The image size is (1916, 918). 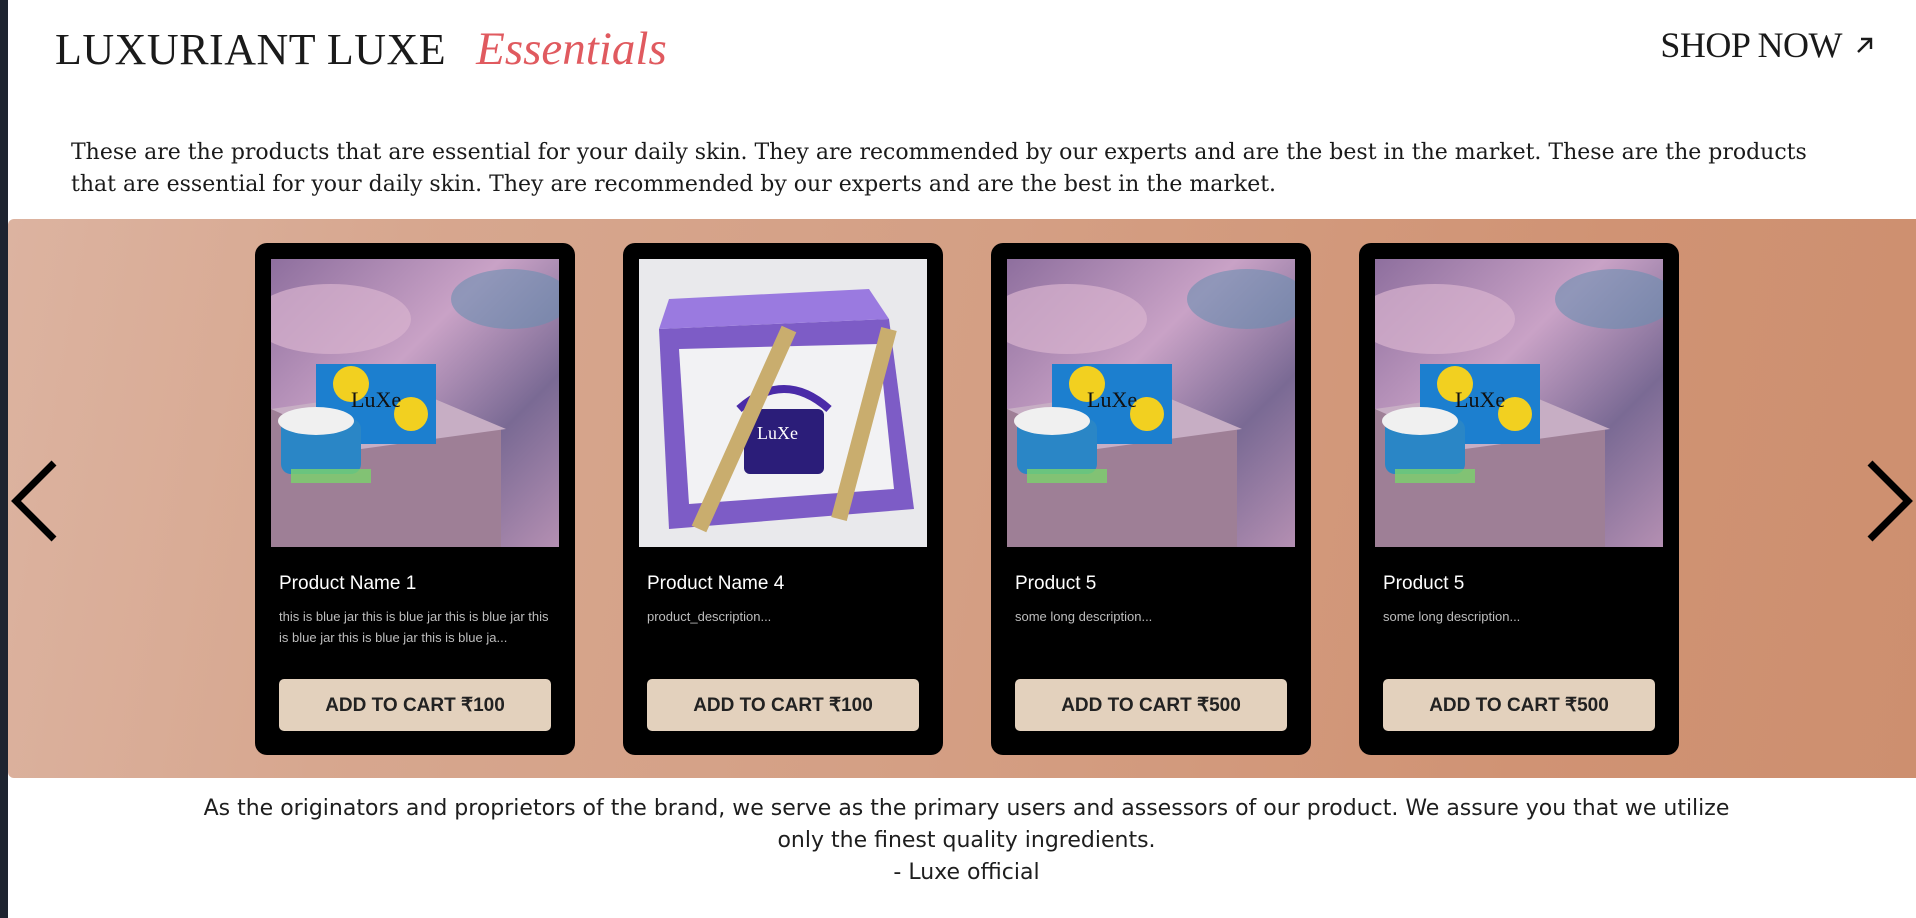 I want to click on shop-now-label: SHOP NOW, so click(x=1751, y=45).